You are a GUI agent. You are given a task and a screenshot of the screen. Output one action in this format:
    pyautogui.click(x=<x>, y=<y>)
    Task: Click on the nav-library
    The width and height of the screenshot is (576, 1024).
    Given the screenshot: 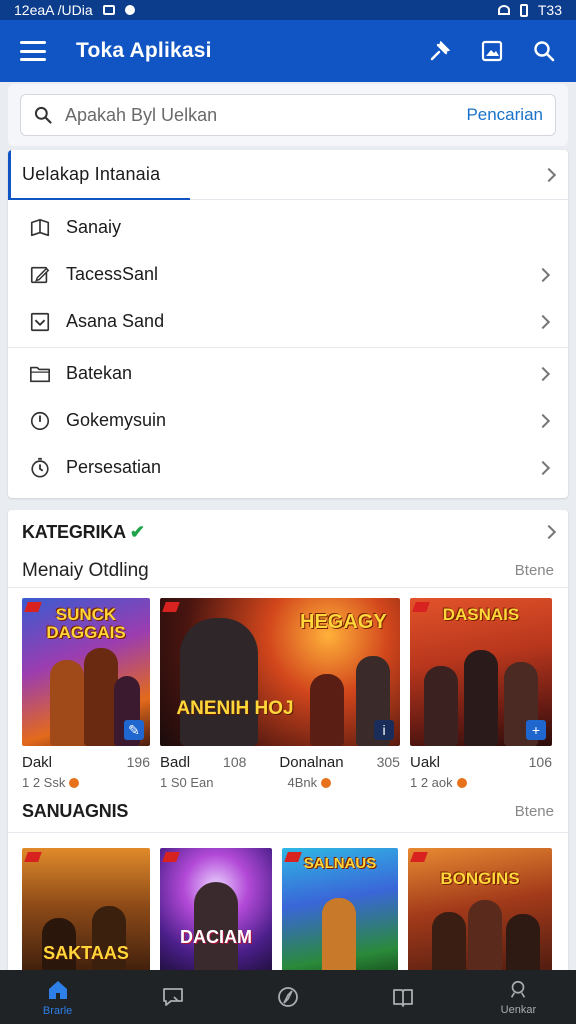 What is the action you would take?
    pyautogui.click(x=403, y=997)
    